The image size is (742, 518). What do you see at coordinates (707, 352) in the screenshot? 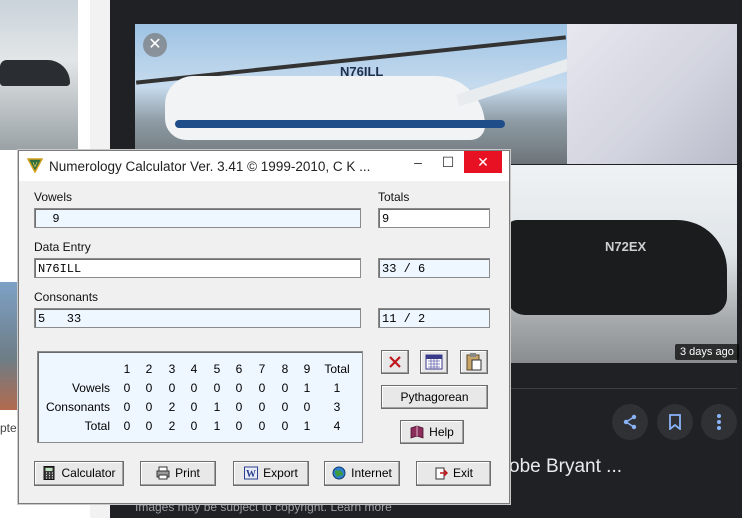
I see `time-badge: 3 days ago` at bounding box center [707, 352].